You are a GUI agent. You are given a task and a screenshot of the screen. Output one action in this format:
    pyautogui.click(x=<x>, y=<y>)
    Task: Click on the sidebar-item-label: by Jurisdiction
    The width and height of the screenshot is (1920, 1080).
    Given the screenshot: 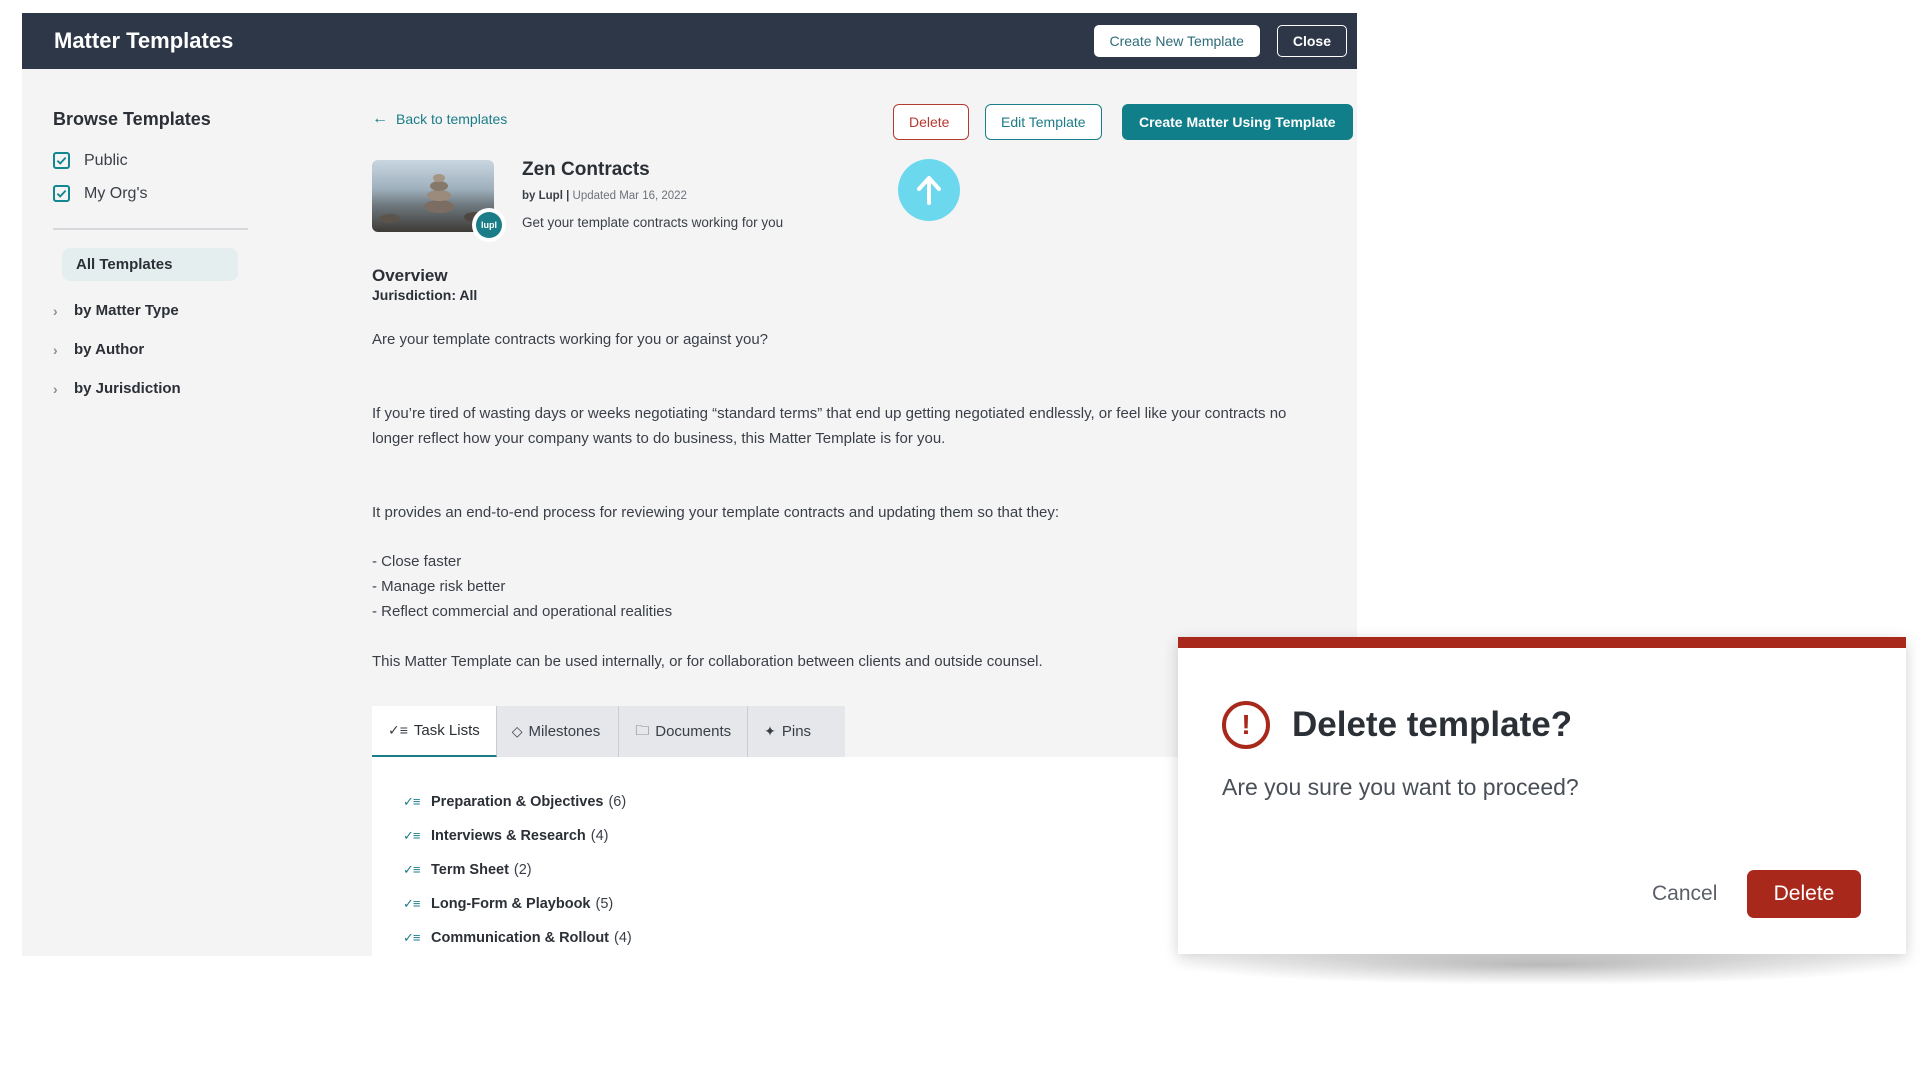 What is the action you would take?
    pyautogui.click(x=127, y=388)
    